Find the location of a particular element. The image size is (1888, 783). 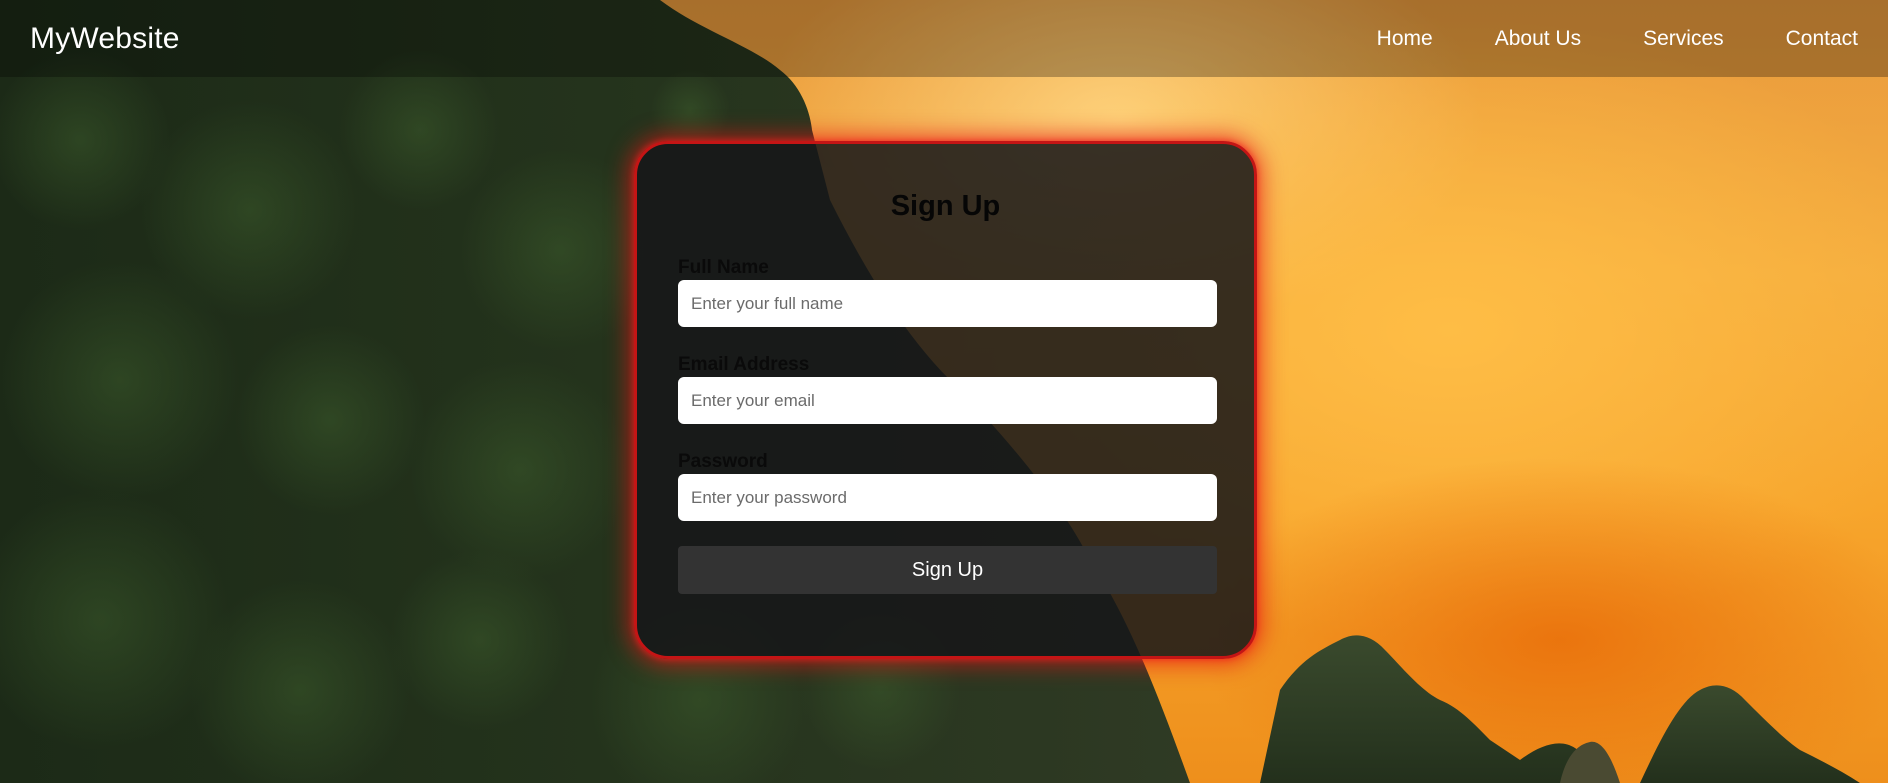

email-field-group: Email Address is located at coordinates (947, 388).